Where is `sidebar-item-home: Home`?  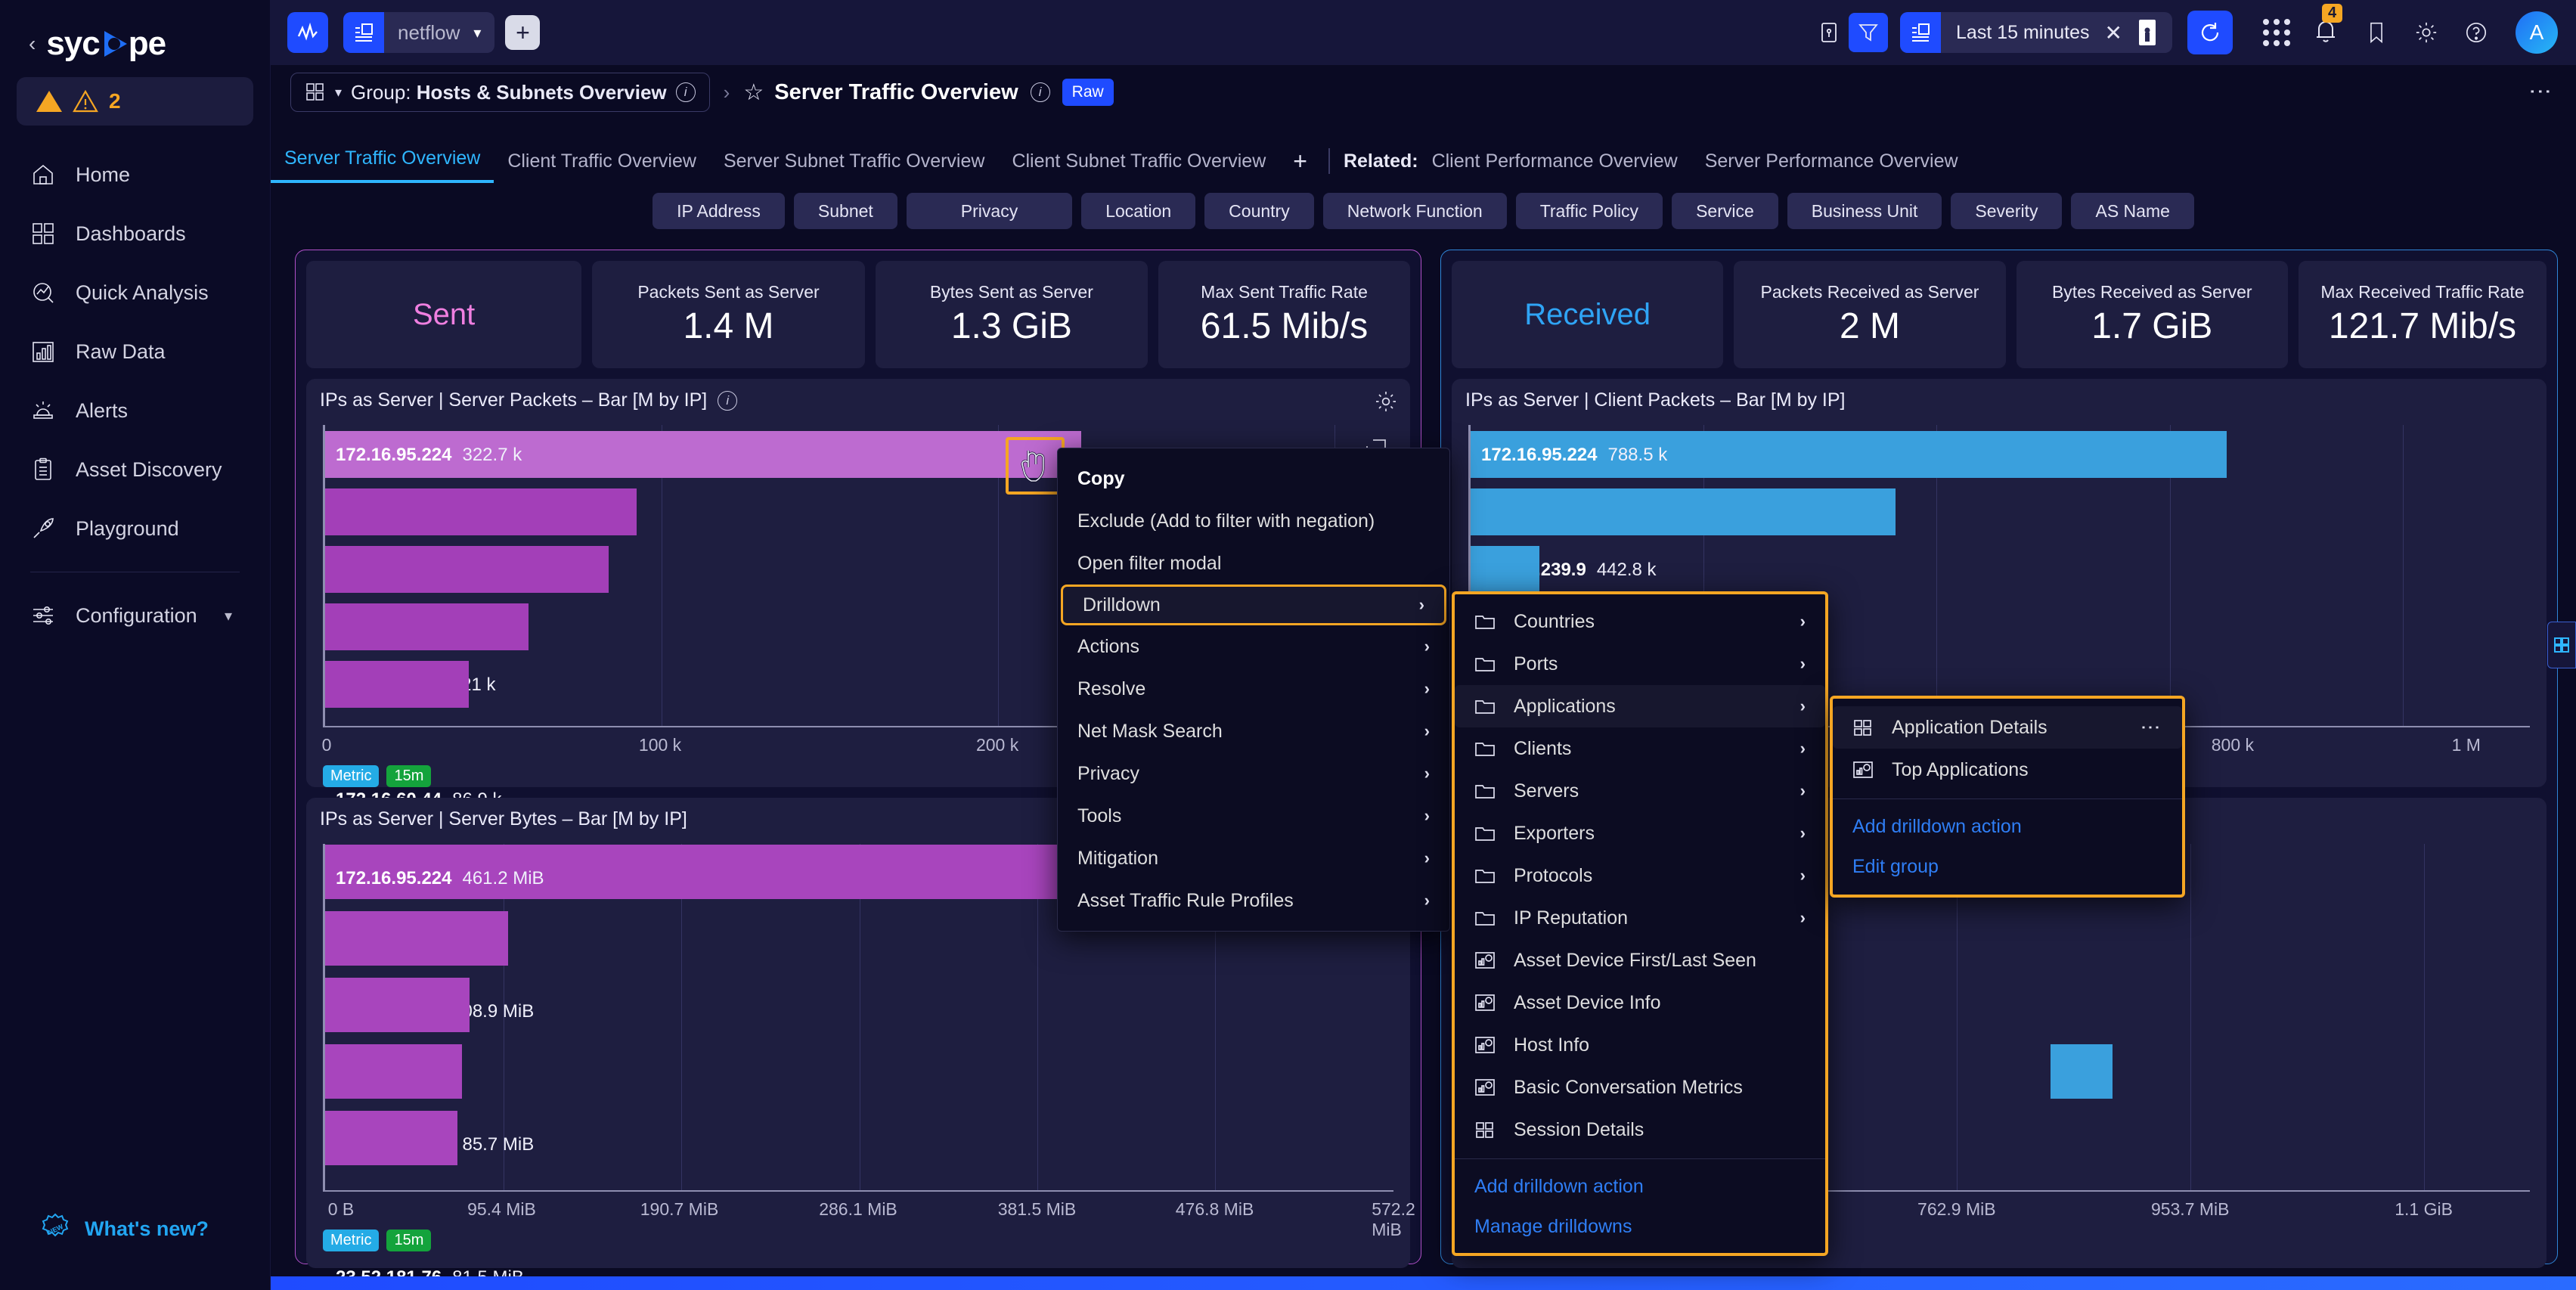 sidebar-item-home: Home is located at coordinates (135, 174).